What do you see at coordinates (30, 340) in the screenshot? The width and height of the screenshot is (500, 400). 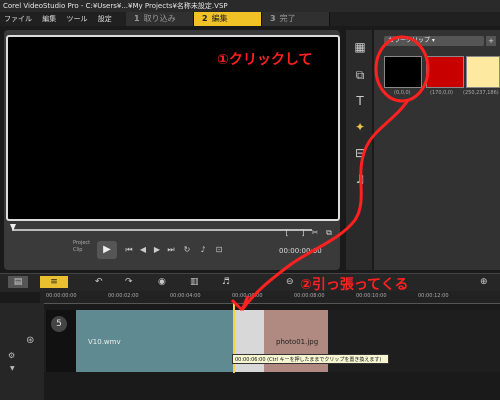 I see `video-track-icon: ⊛` at bounding box center [30, 340].